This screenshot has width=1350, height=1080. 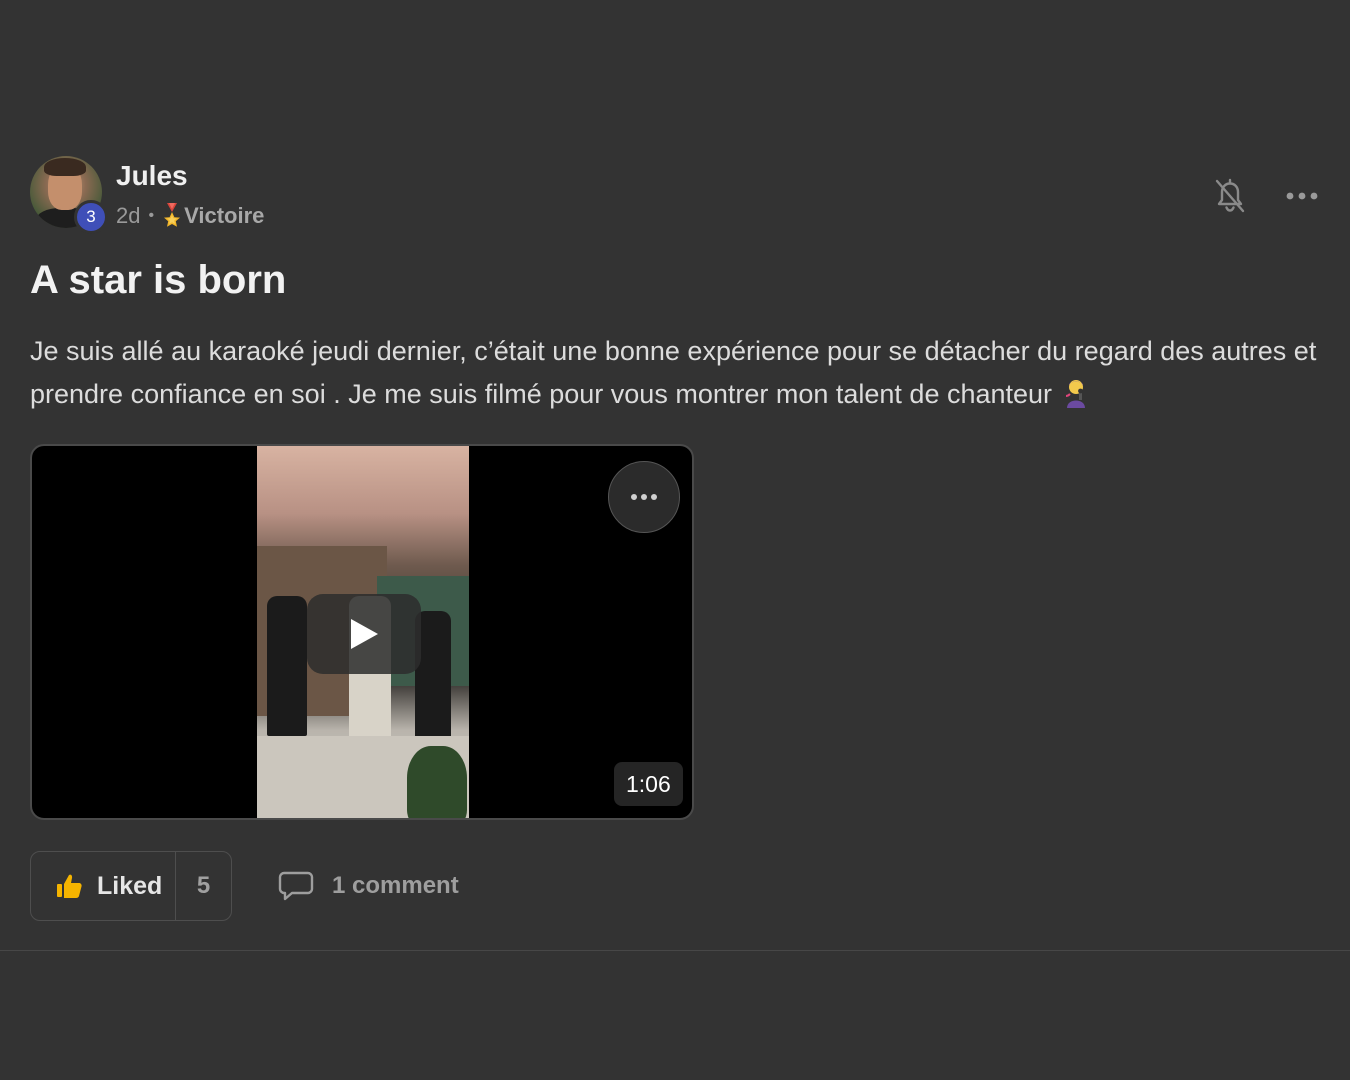 I want to click on comment-icon, so click(x=296, y=886).